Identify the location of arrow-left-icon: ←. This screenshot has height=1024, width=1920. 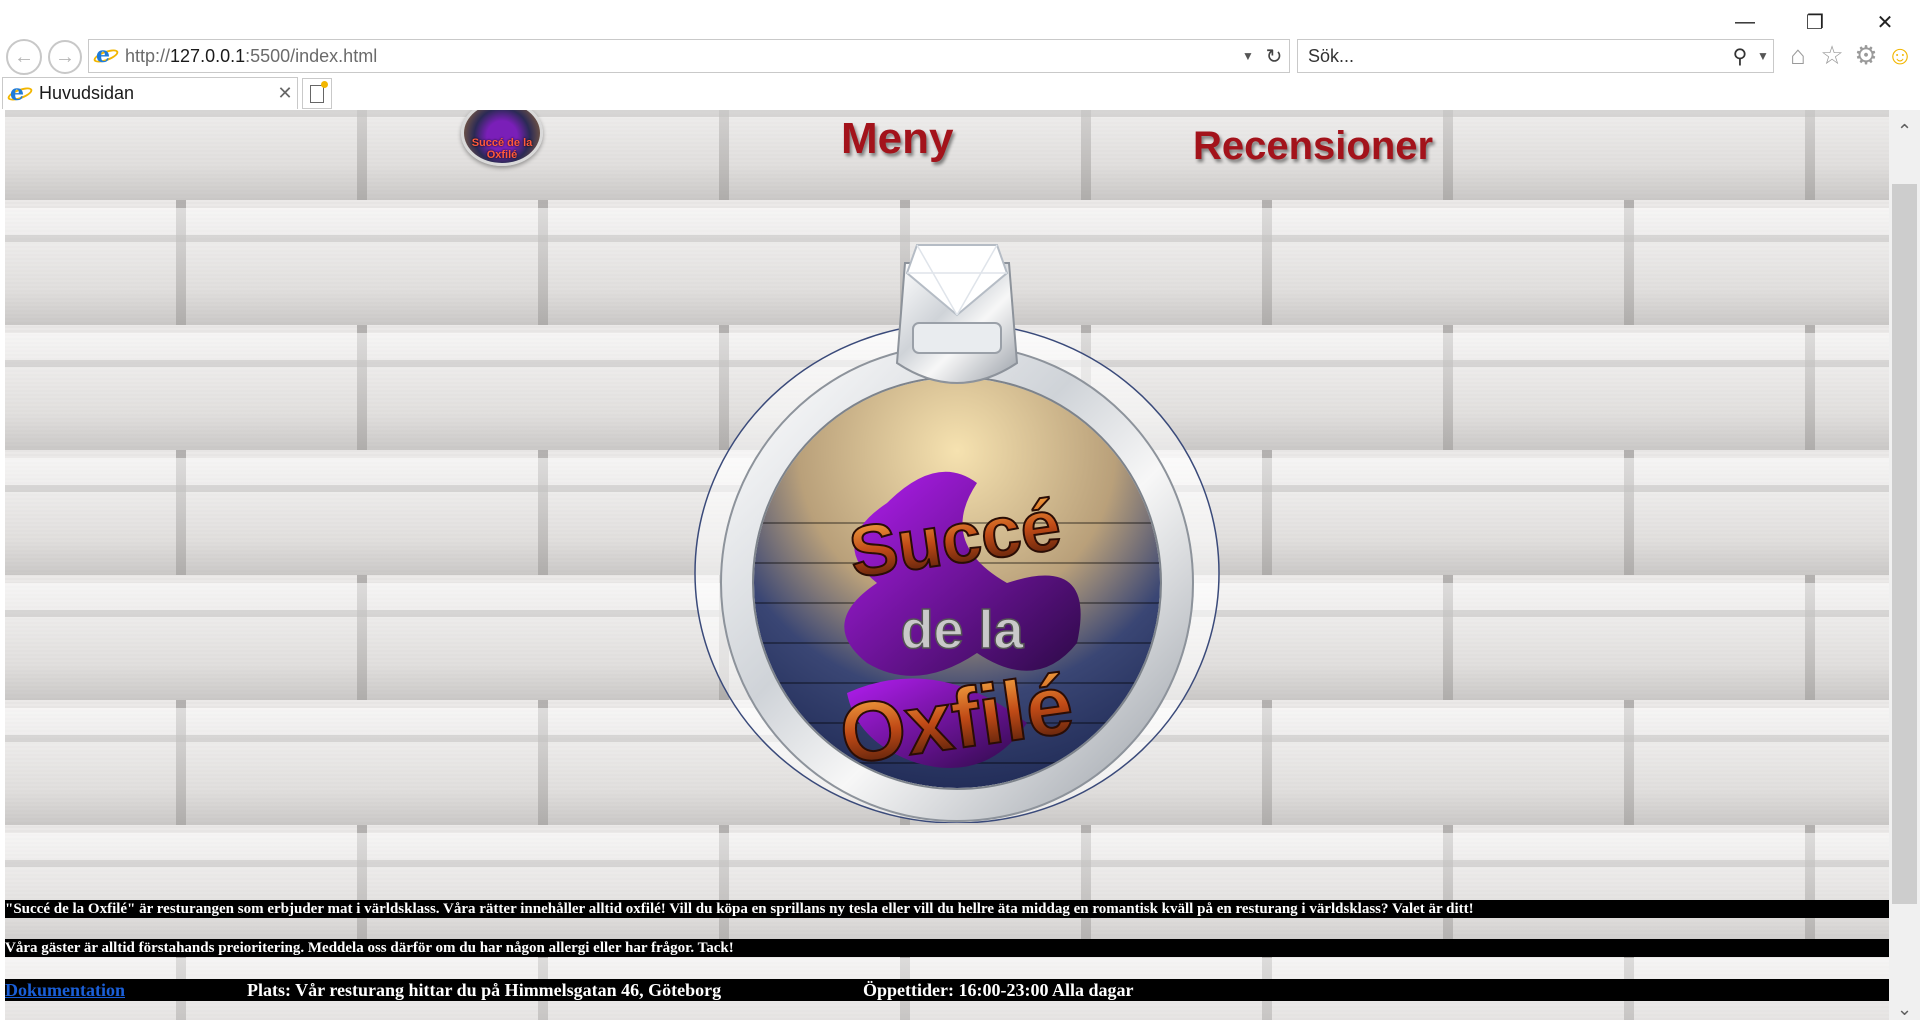
(24, 56).